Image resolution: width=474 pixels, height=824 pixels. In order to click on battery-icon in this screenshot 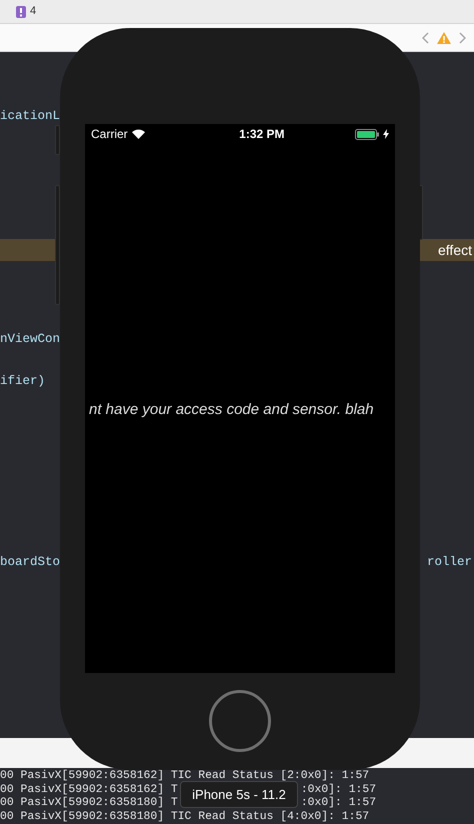, I will do `click(367, 134)`.